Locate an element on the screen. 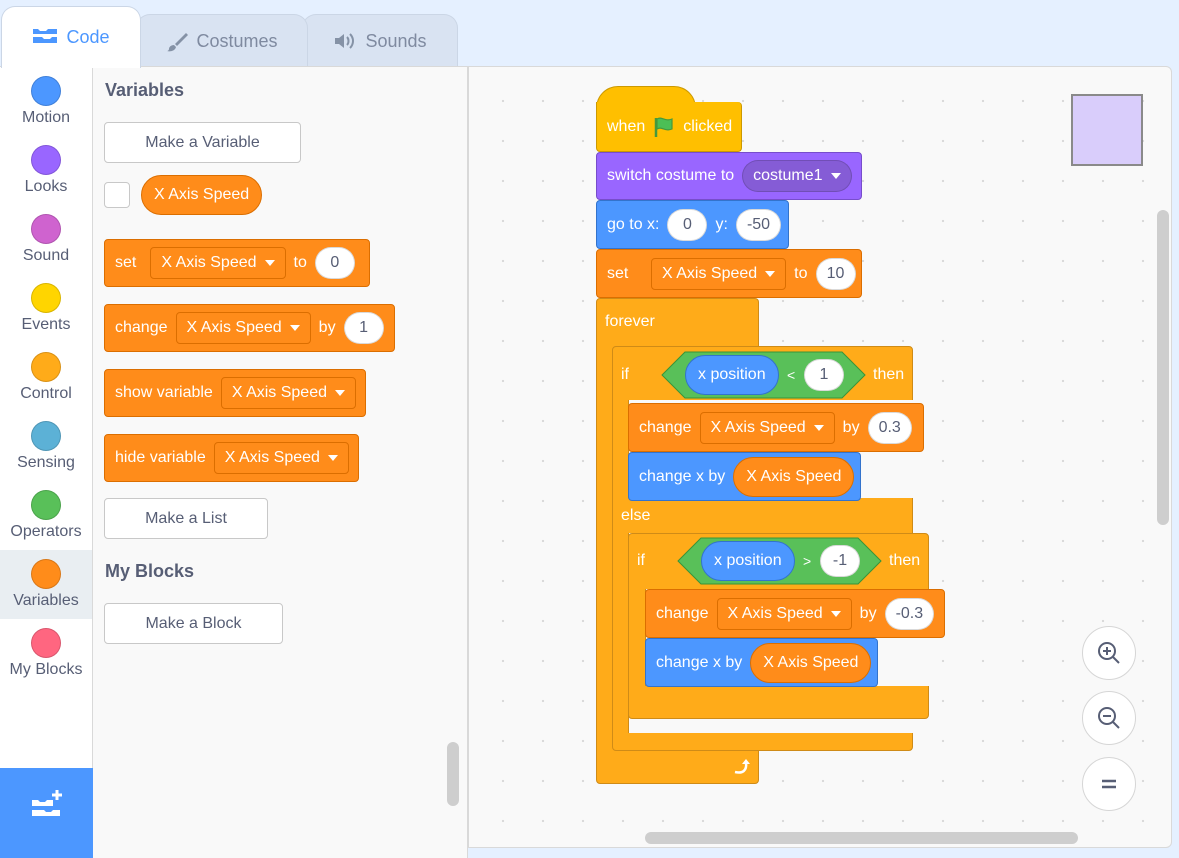  category-sensing: Sensing is located at coordinates (46, 446).